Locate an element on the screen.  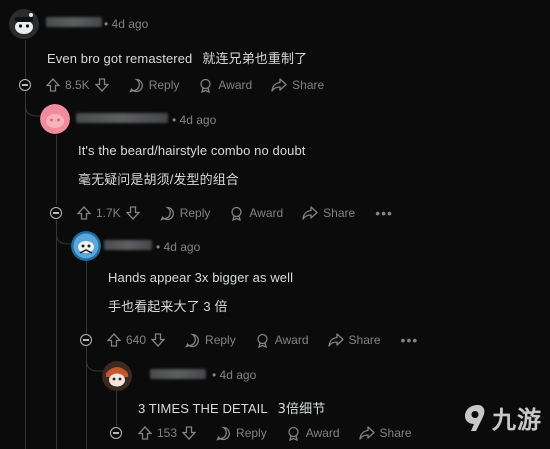
vote-score: 1.7K is located at coordinates (108, 213).